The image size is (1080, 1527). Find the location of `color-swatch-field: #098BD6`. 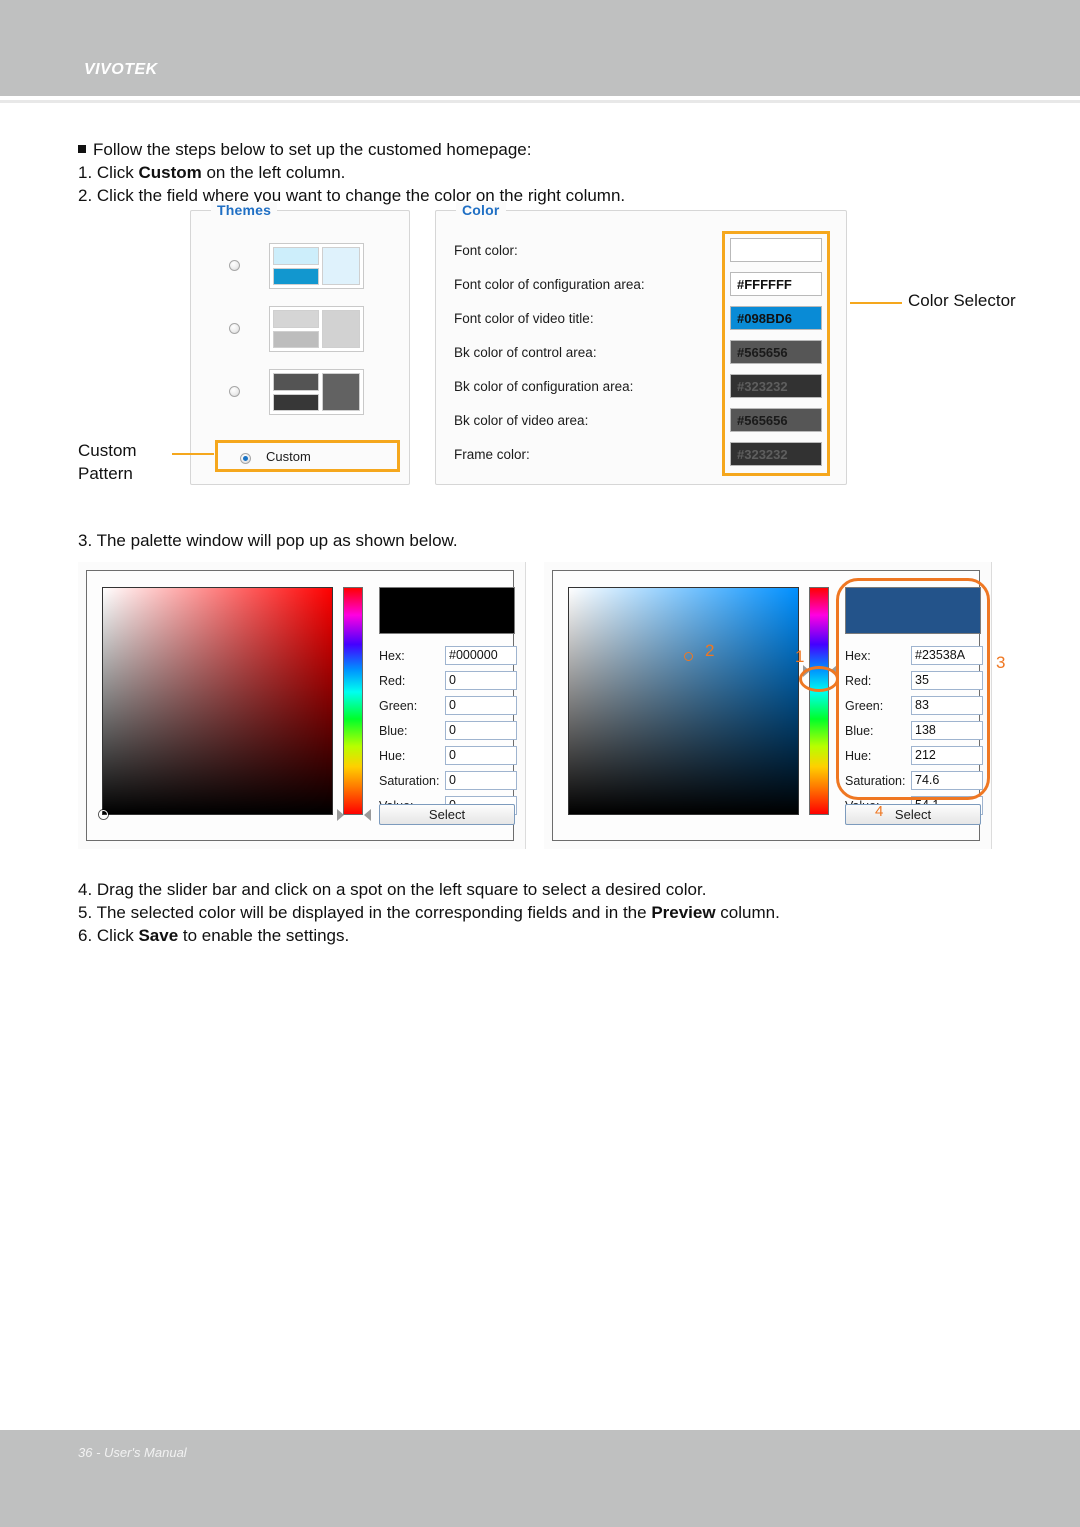

color-swatch-field: #098BD6 is located at coordinates (776, 318).